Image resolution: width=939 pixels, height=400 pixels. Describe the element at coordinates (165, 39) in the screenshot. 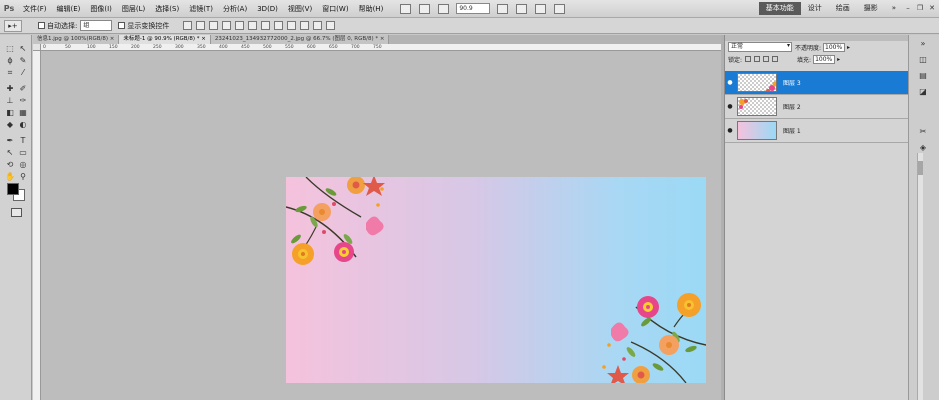

I see `tab-document-2: 未标题-1 @ 90.9% (RGB/8) * ×` at that location.